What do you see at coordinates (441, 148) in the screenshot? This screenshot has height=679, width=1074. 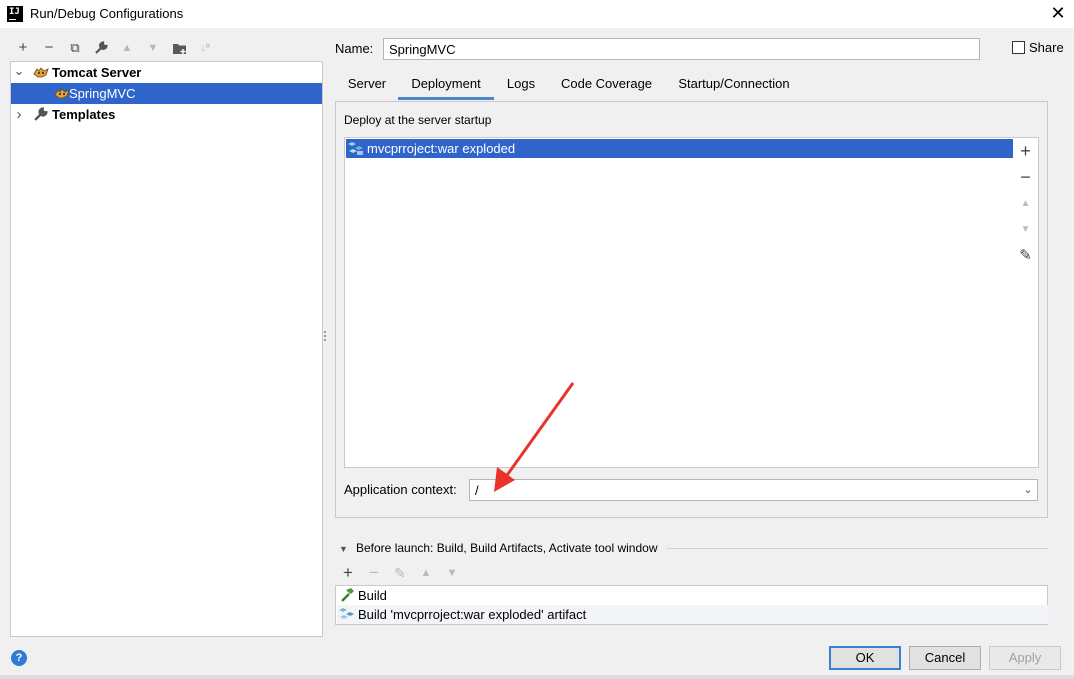 I see `list-item-label: mvcprroject:war exploded` at bounding box center [441, 148].